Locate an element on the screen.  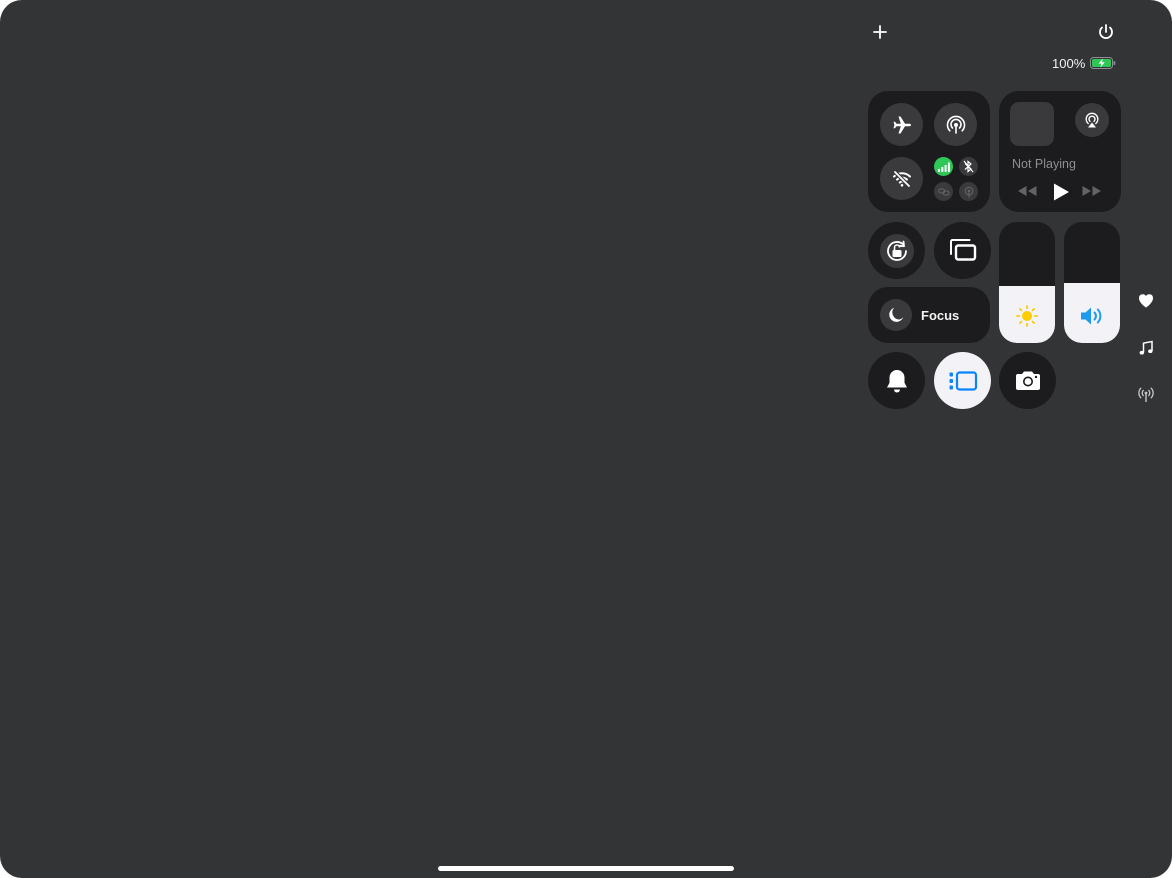
stage-manager-button is located at coordinates (962, 380).